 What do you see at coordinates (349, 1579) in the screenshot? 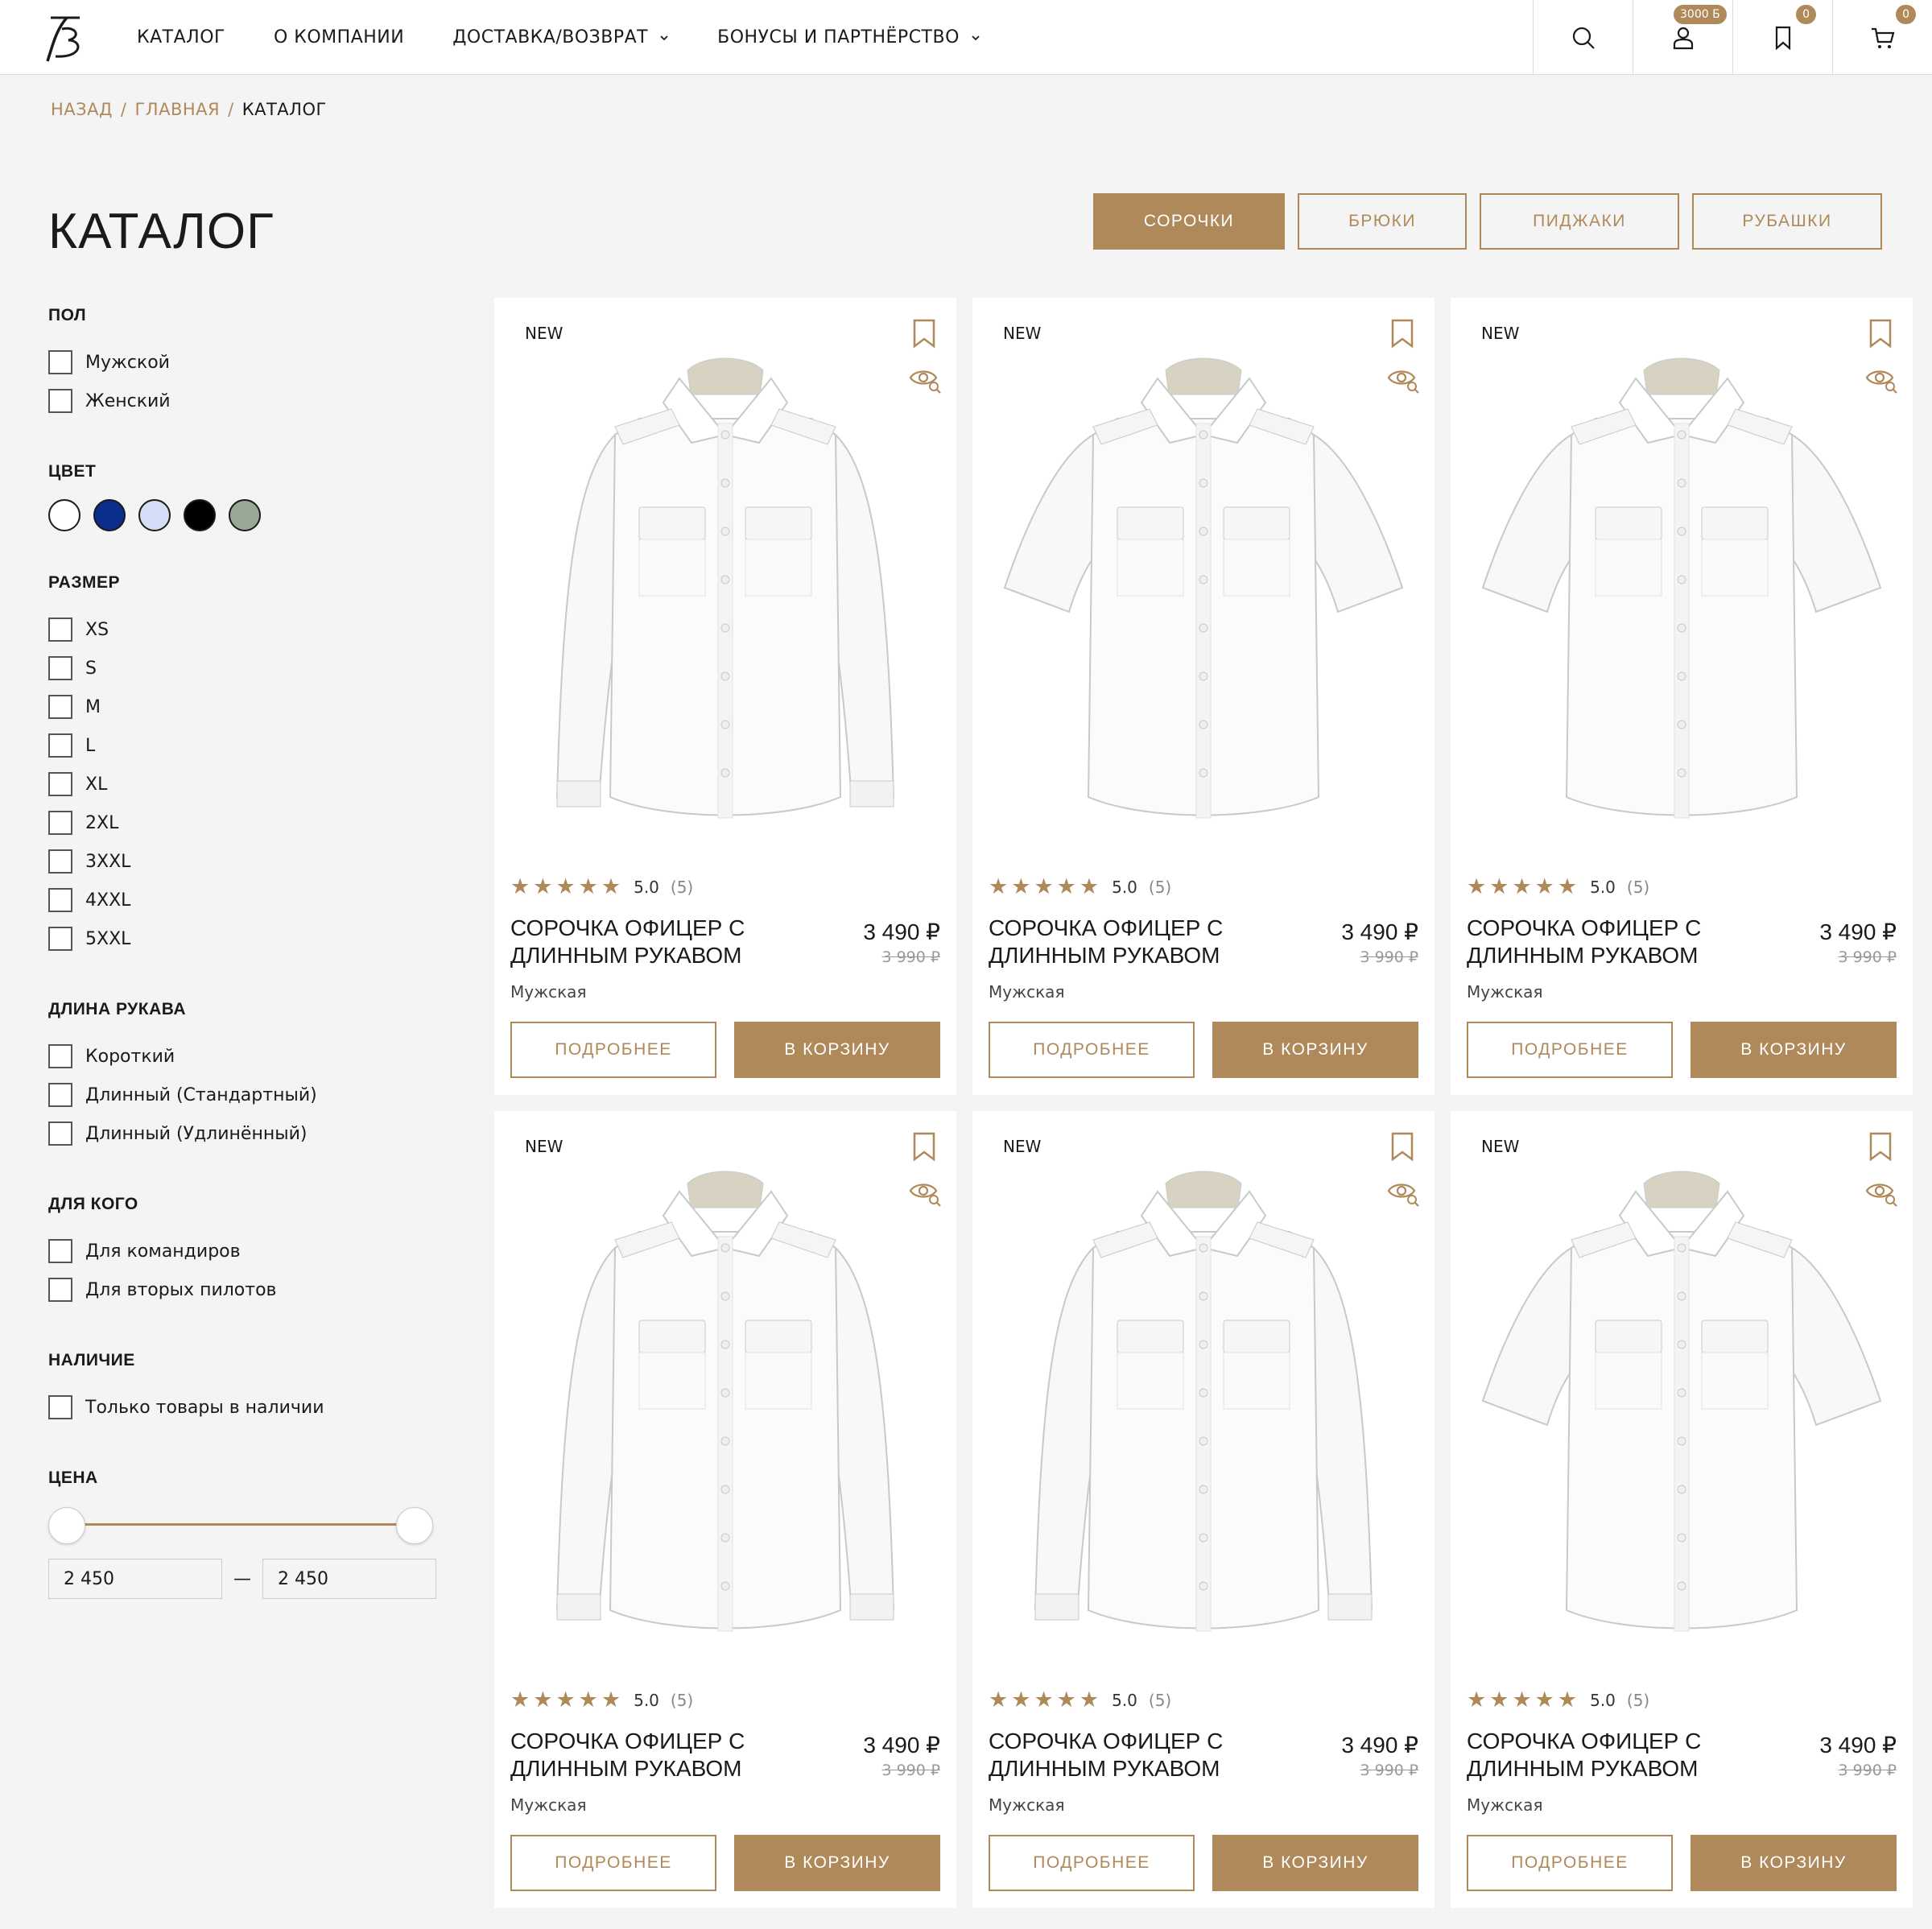
I see `price-max-input` at bounding box center [349, 1579].